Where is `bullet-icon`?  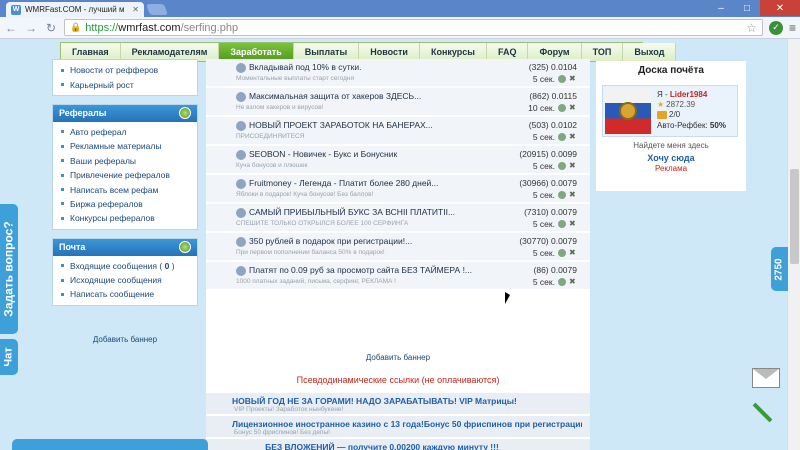 bullet-icon is located at coordinates (62, 70).